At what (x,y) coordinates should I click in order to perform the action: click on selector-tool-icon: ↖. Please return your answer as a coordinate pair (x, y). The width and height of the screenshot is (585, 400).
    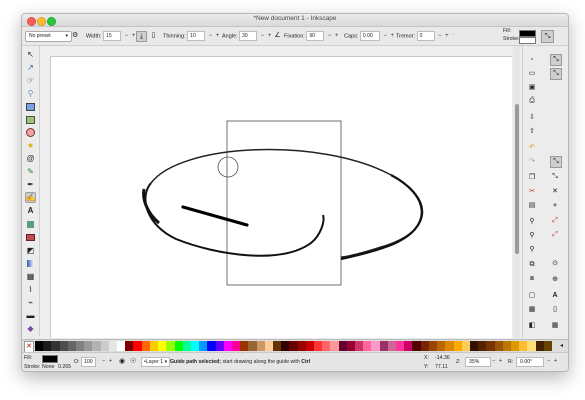
    Looking at the image, I should click on (30, 54).